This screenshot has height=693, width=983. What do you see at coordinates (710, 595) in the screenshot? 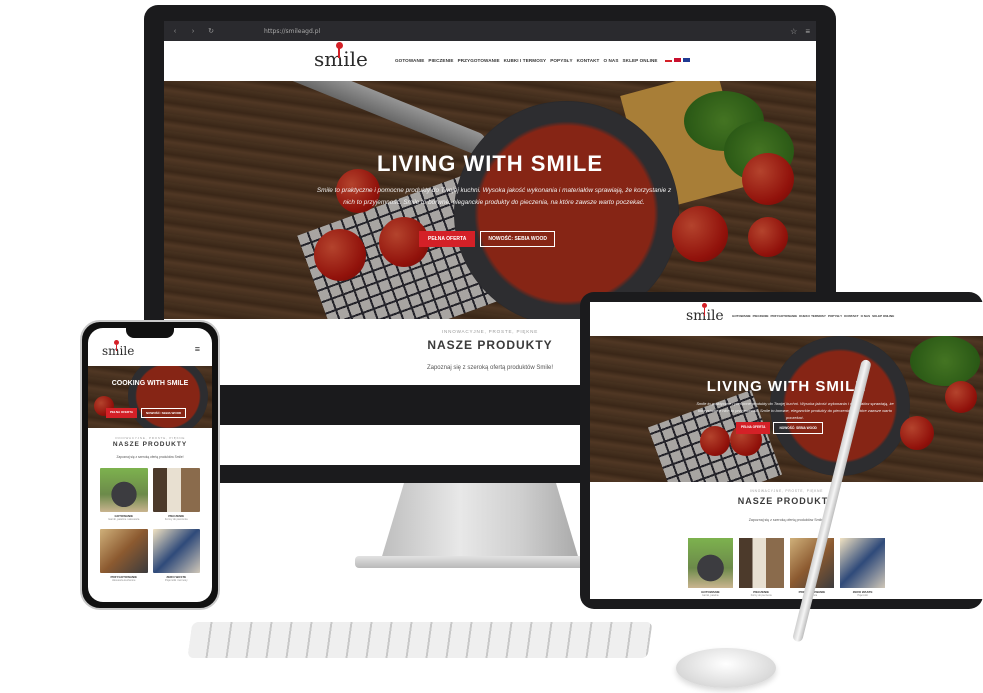
I see `product-subtitle: Garnki, patelnie` at bounding box center [710, 595].